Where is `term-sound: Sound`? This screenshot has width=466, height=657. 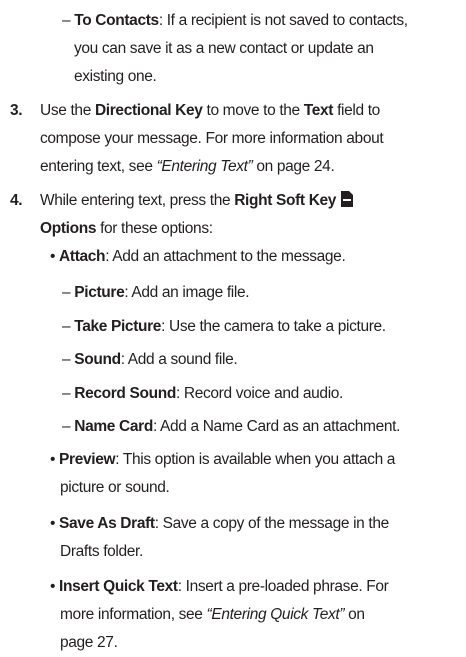
term-sound: Sound is located at coordinates (97, 359).